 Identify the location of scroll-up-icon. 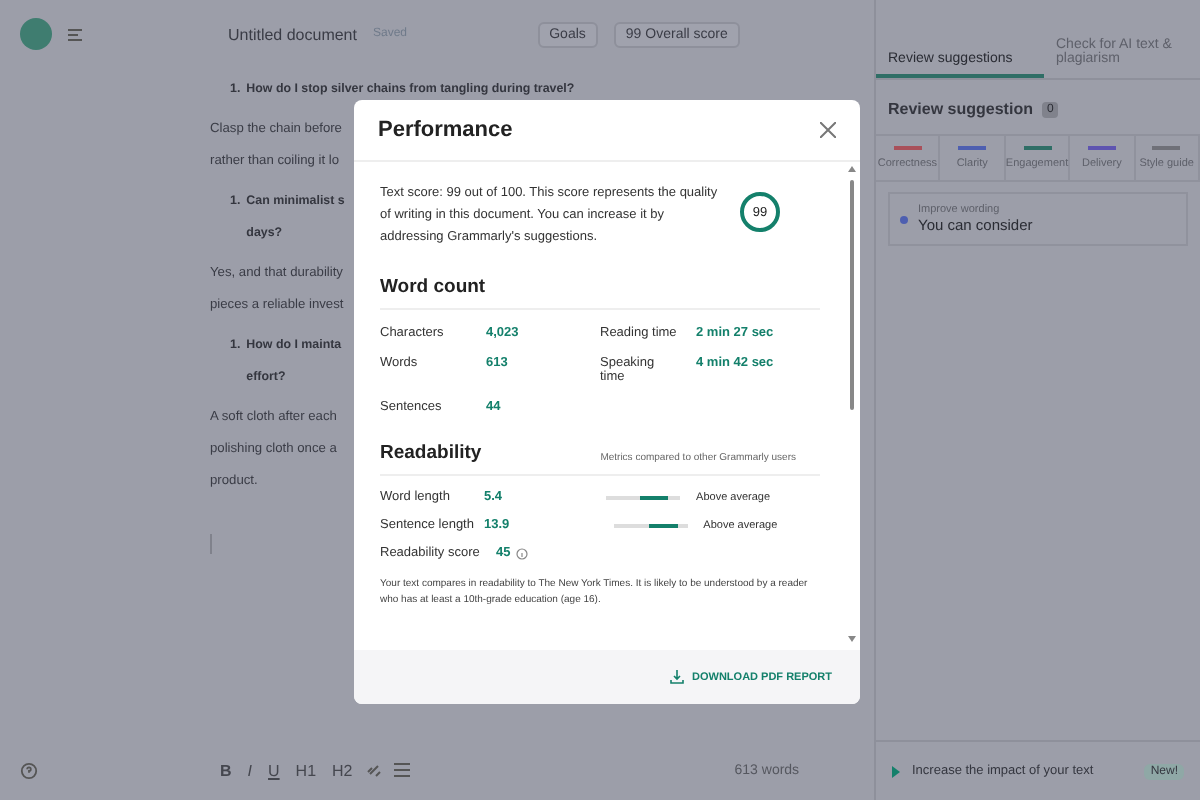
(852, 169).